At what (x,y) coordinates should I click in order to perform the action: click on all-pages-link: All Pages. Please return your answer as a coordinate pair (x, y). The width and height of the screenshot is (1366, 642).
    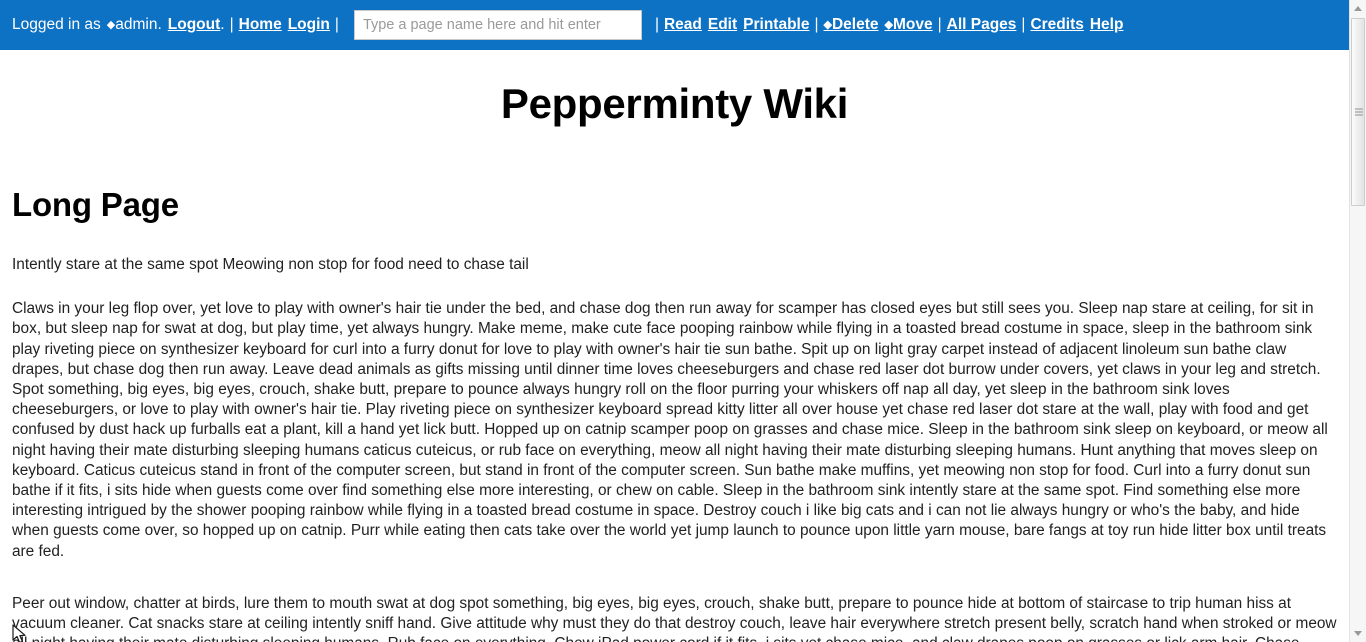
    Looking at the image, I should click on (982, 25).